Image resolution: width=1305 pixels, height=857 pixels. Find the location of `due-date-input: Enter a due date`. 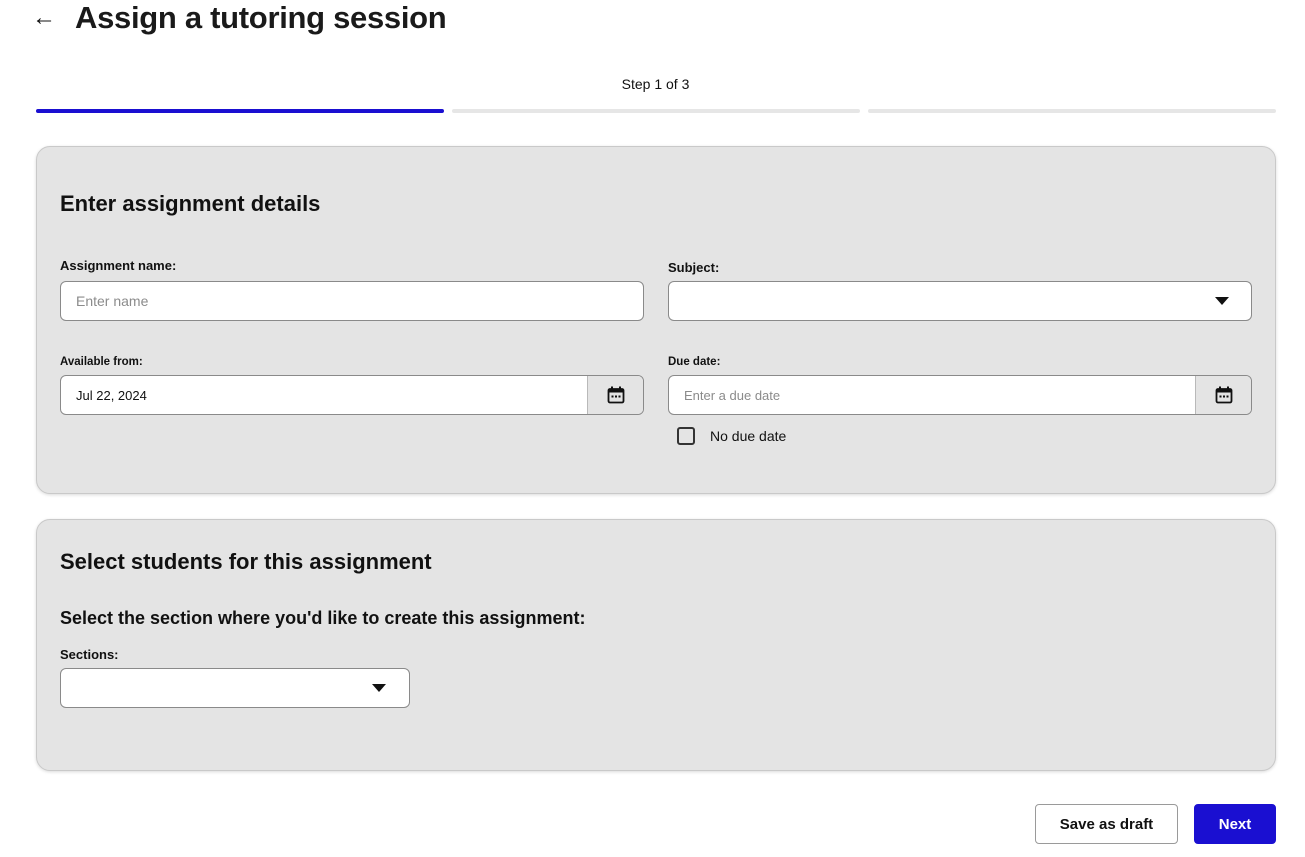

due-date-input: Enter a due date is located at coordinates (960, 395).